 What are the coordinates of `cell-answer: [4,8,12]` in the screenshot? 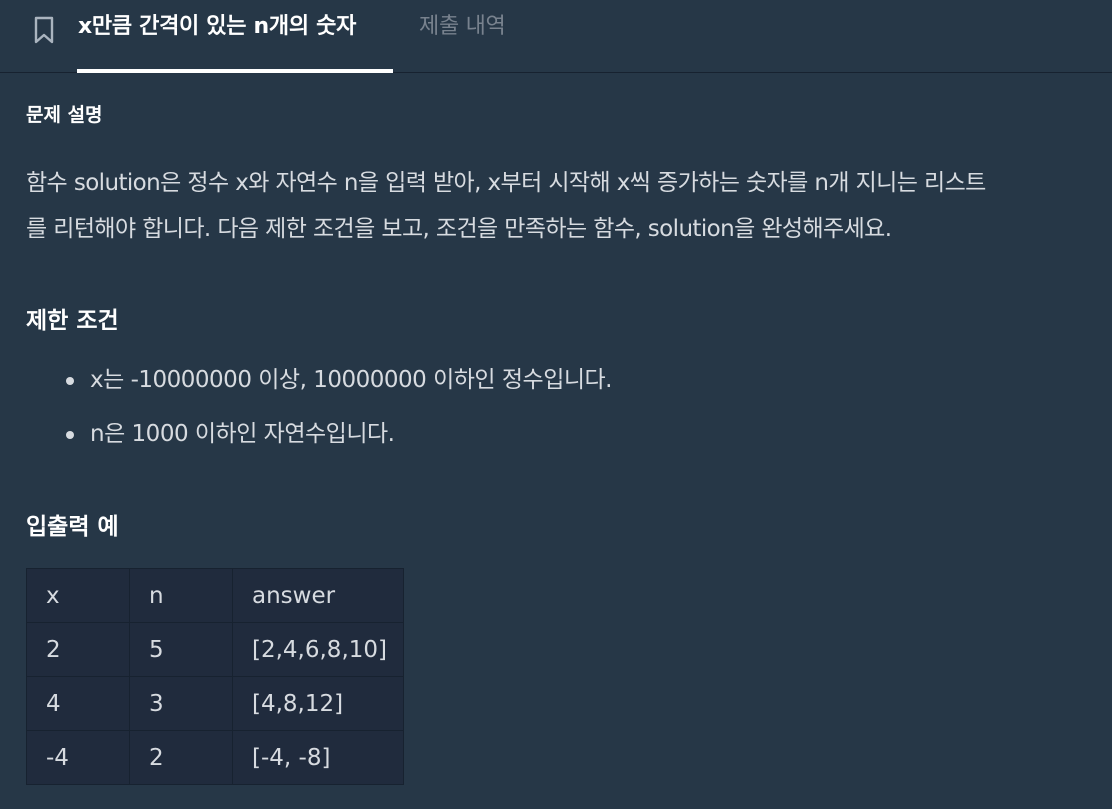 It's located at (318, 703).